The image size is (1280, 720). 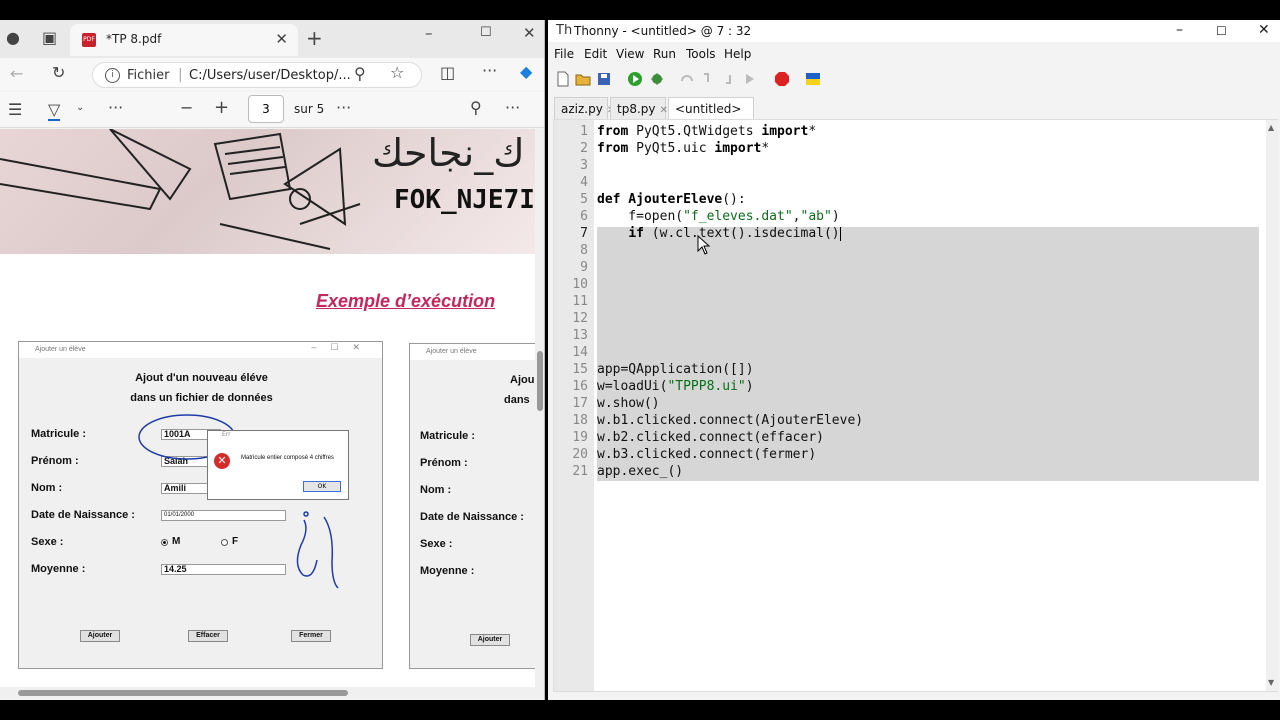 What do you see at coordinates (80, 107) in the screenshot?
I see `chevron-down-icon: ⌄` at bounding box center [80, 107].